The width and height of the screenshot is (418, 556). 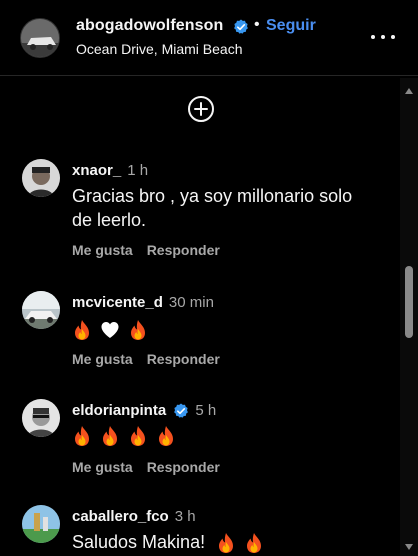 I want to click on comment-timestamp: 1 h, so click(x=138, y=170).